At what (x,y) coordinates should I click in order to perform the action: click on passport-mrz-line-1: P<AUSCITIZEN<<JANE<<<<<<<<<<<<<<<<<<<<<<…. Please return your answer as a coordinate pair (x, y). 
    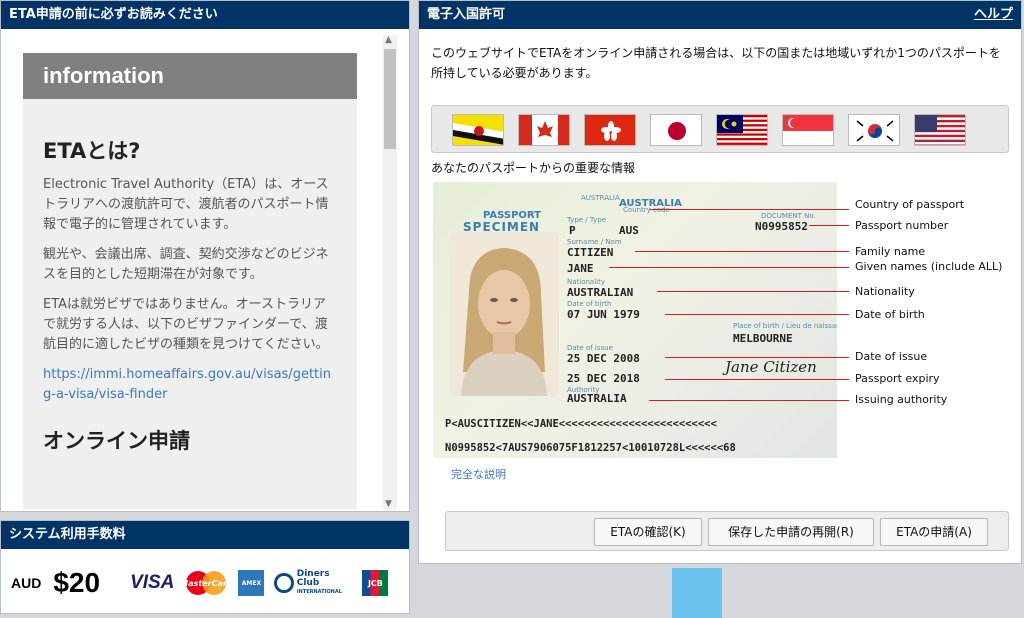
    Looking at the image, I should click on (581, 424).